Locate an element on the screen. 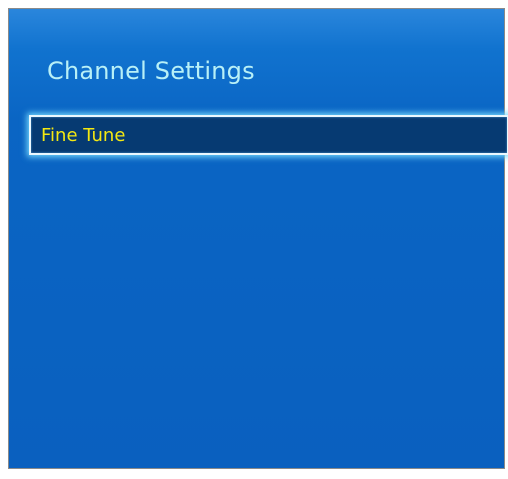  menu-item-fine-tune: Fine Tune is located at coordinates (268, 135).